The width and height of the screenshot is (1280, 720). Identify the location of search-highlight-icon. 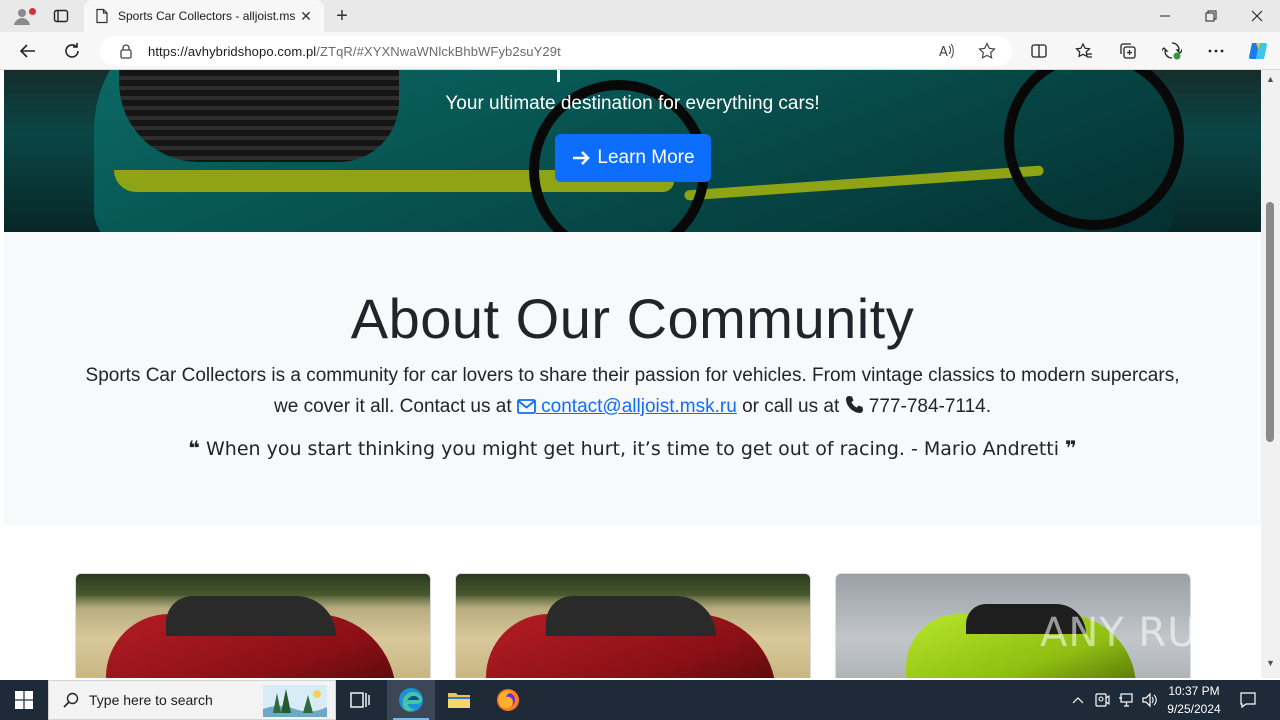
(295, 701).